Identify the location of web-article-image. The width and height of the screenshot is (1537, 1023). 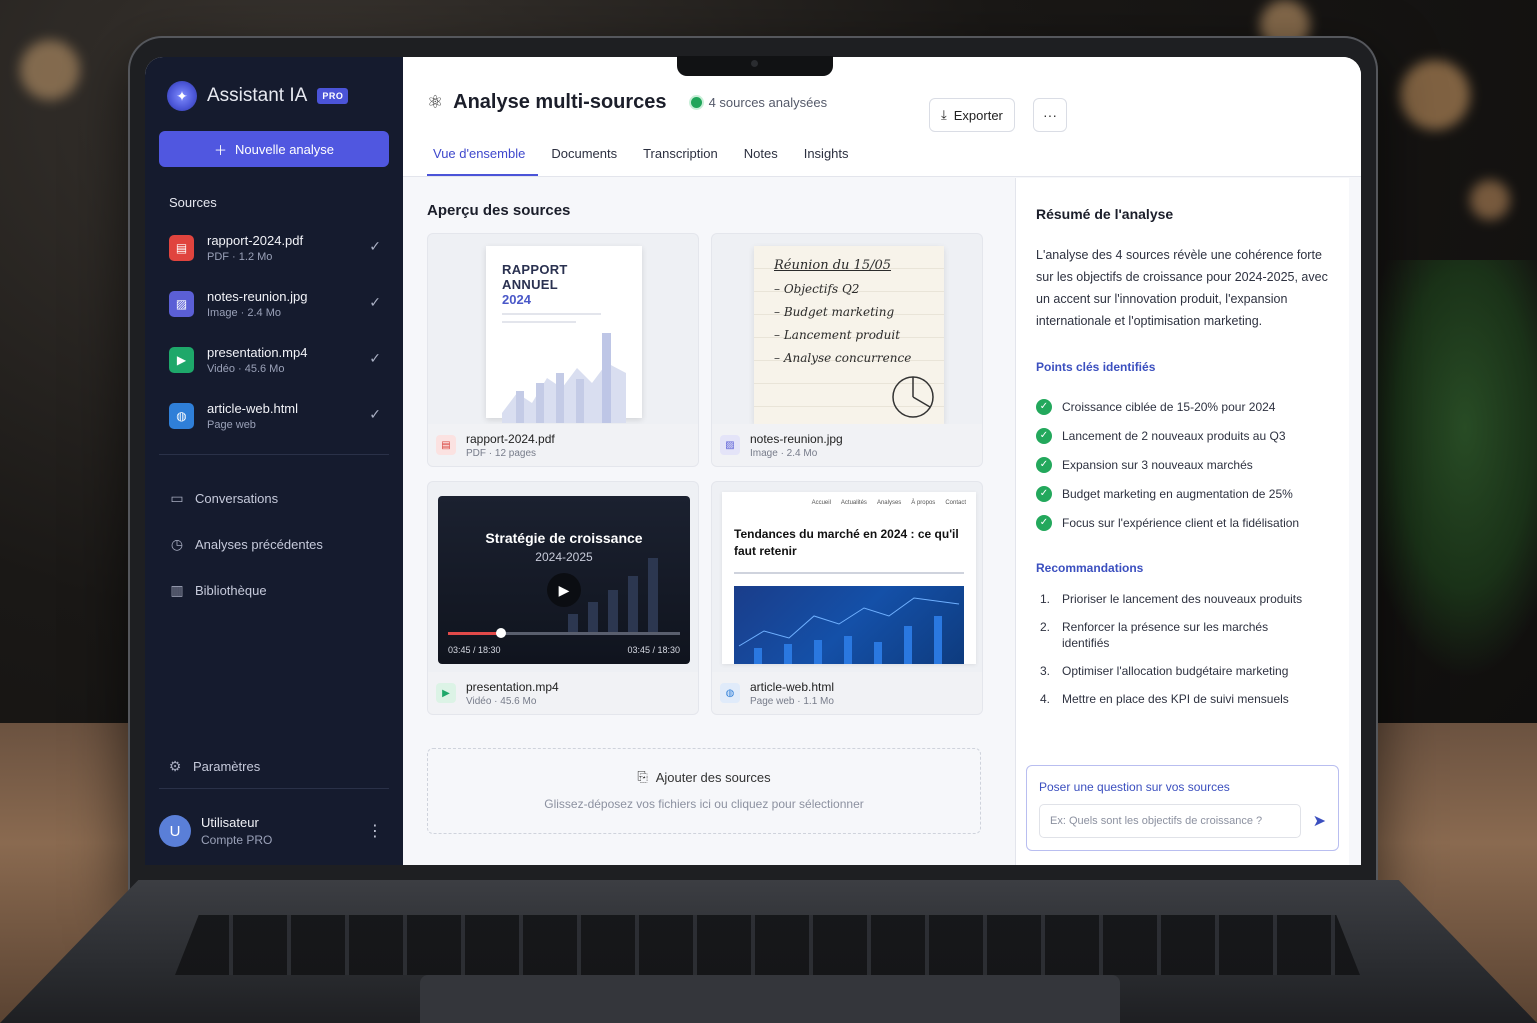
(849, 625).